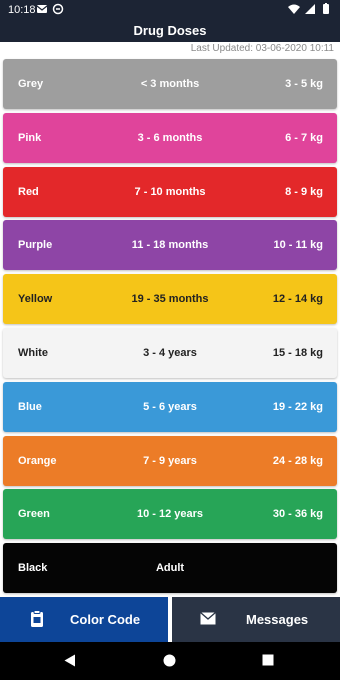  I want to click on color-row-red: Red 7 - 10 months 8 - 9 kg, so click(170, 191).